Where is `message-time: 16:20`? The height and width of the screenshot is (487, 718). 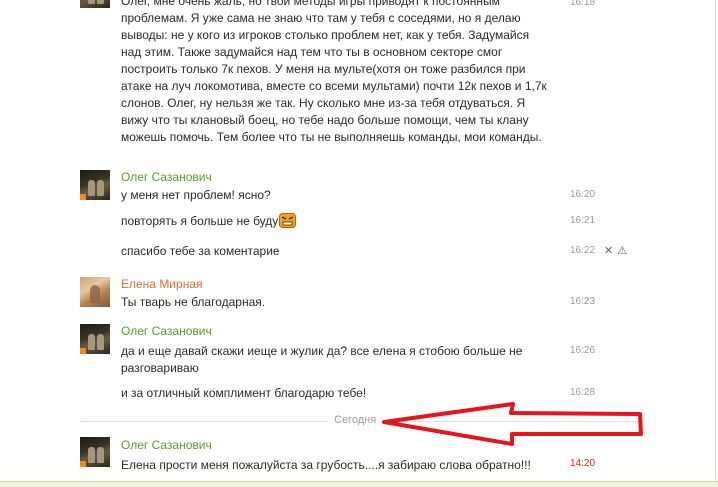 message-time: 16:20 is located at coordinates (583, 194).